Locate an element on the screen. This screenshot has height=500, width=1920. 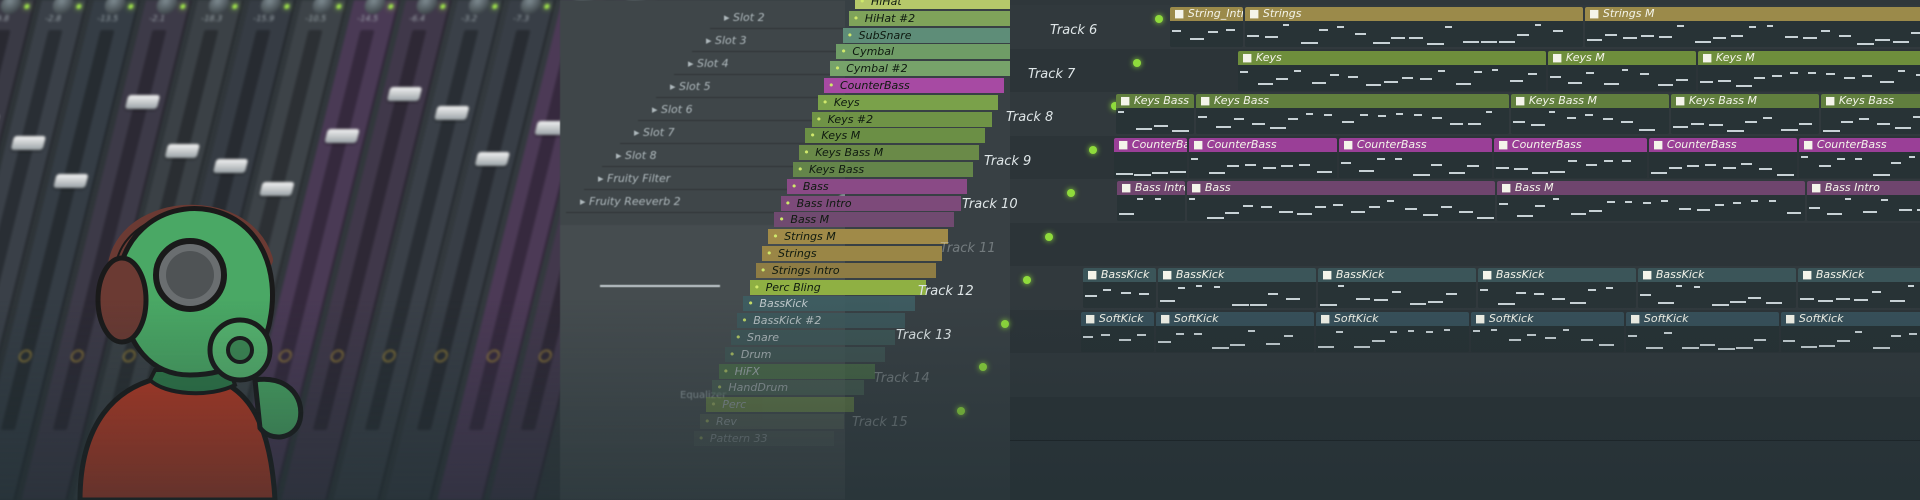
playlist-track: Track 14 is located at coordinates (1397, 375).